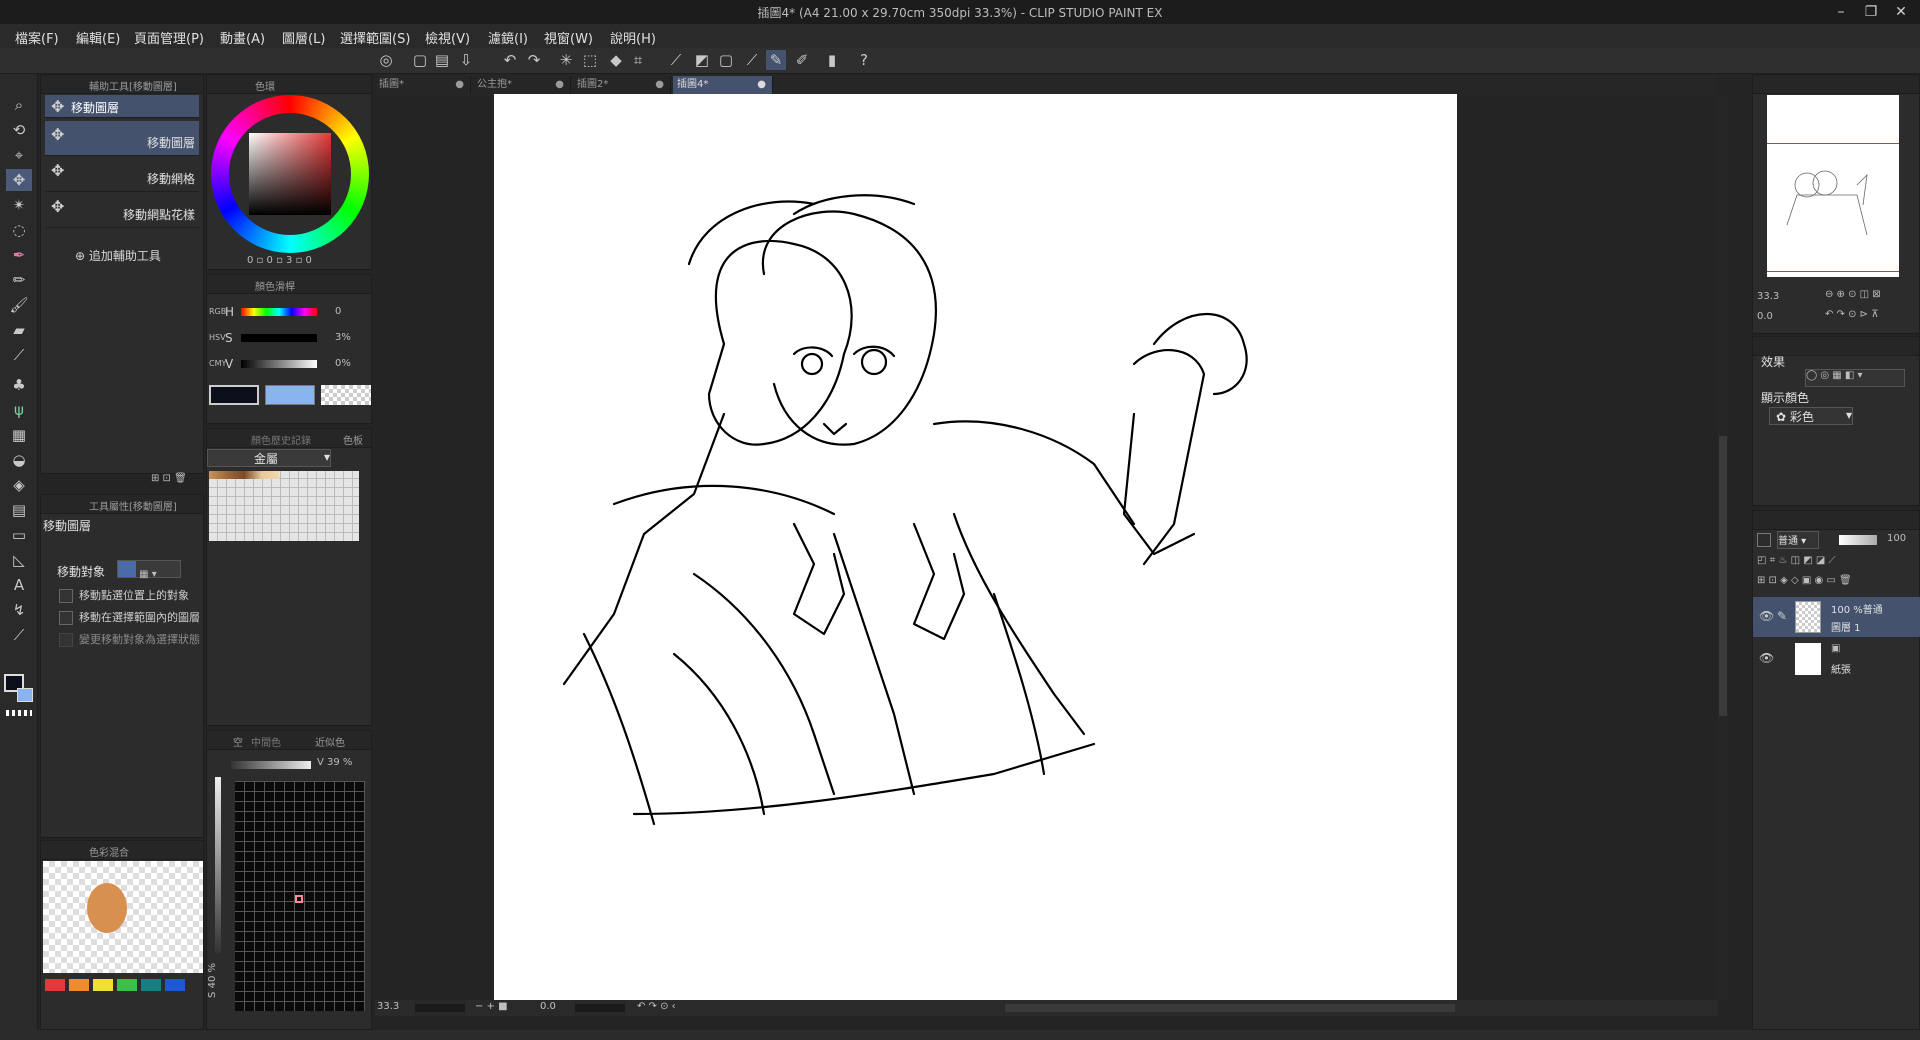 This screenshot has height=1040, width=1920. What do you see at coordinates (127, 985) in the screenshot?
I see `mix-swatch-green` at bounding box center [127, 985].